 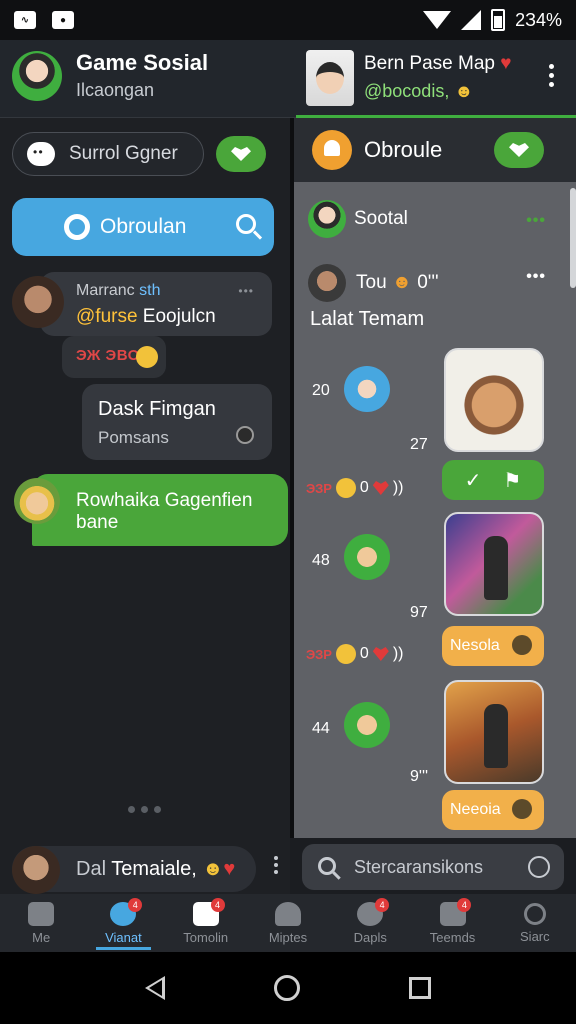 What do you see at coordinates (475, 809) in the screenshot?
I see `action-button-label: Neeoia` at bounding box center [475, 809].